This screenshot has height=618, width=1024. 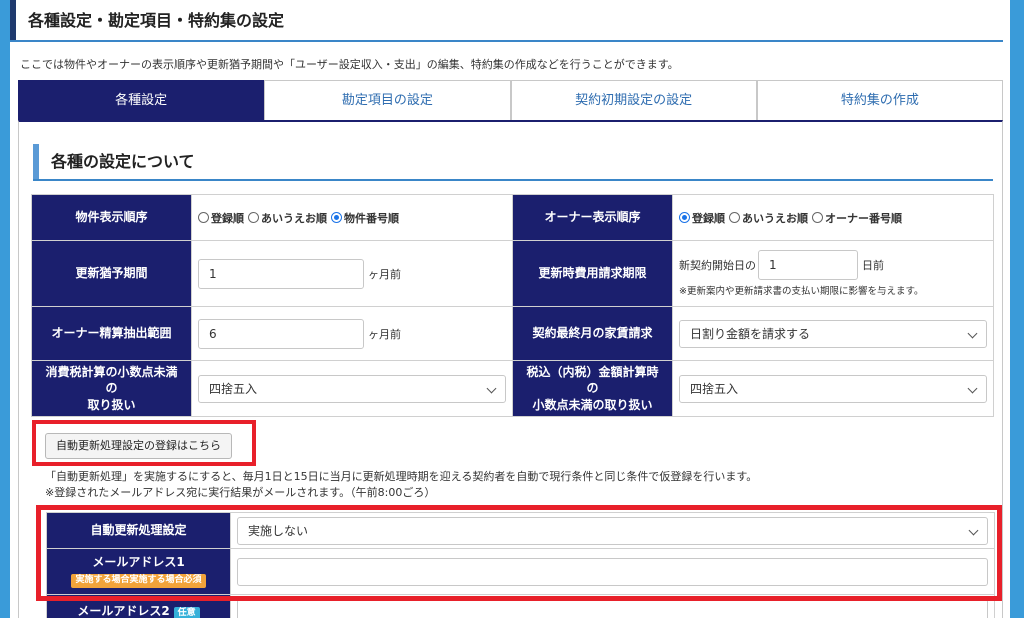 What do you see at coordinates (203, 217) in the screenshot?
I see `radio-property-registration` at bounding box center [203, 217].